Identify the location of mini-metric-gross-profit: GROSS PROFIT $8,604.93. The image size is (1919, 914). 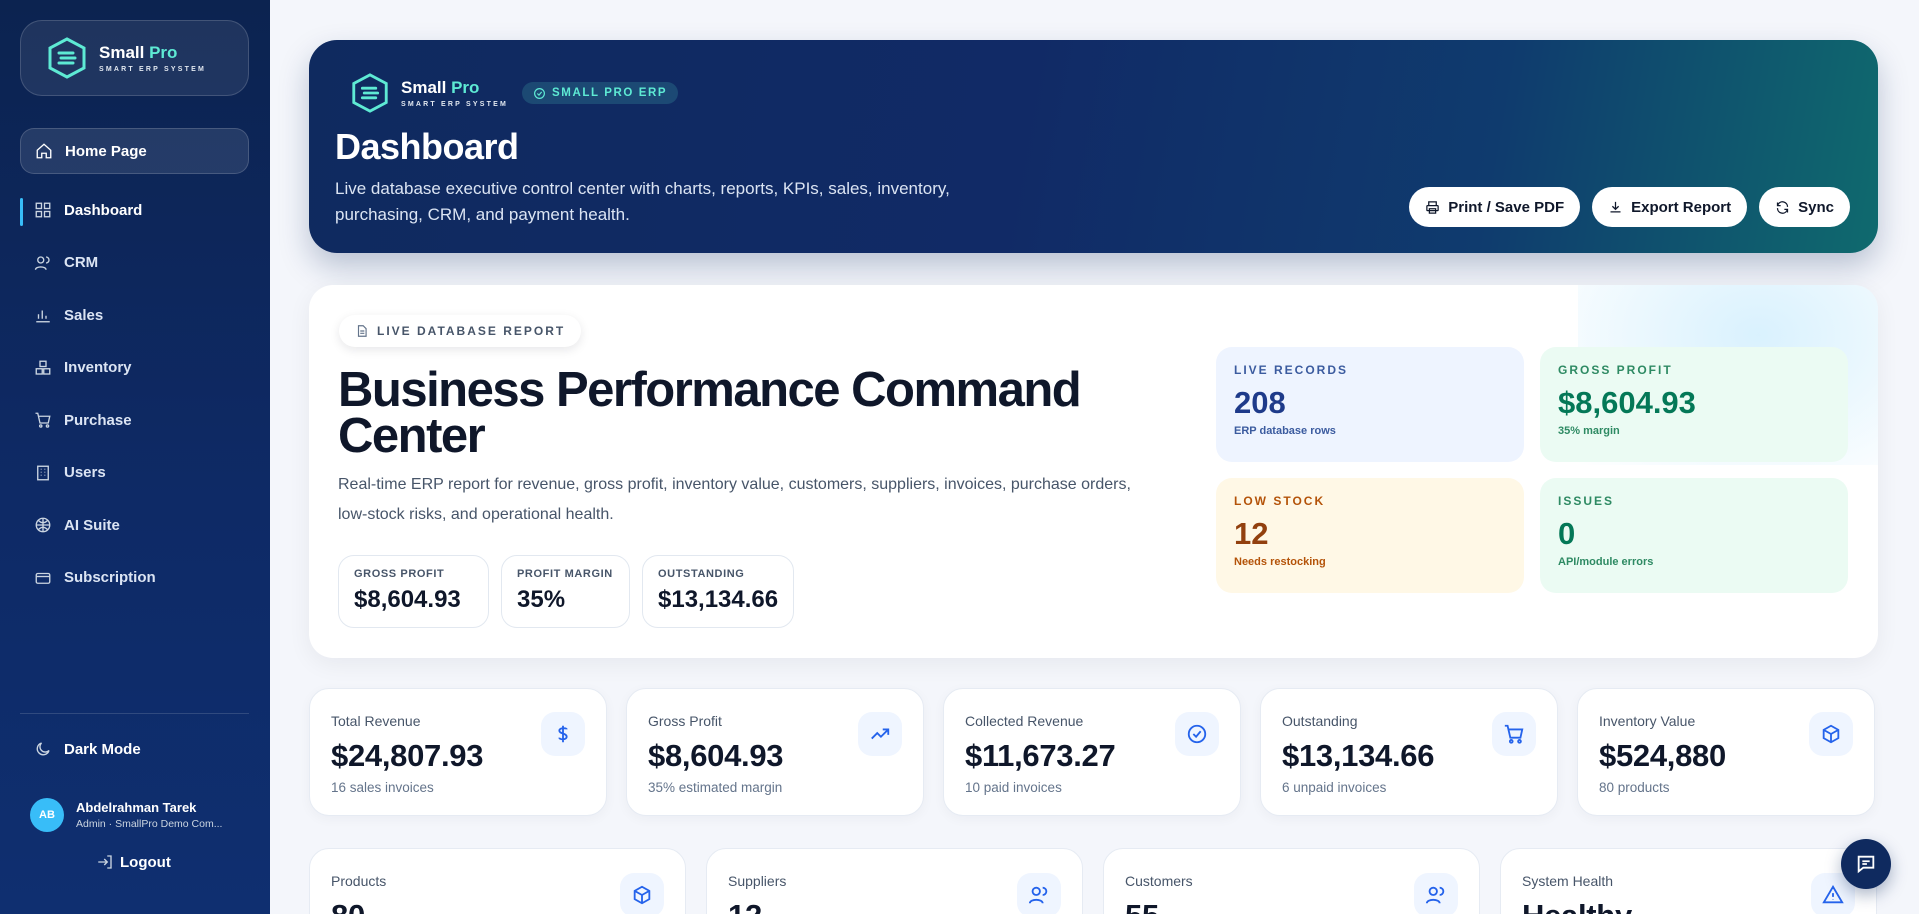
(413, 591).